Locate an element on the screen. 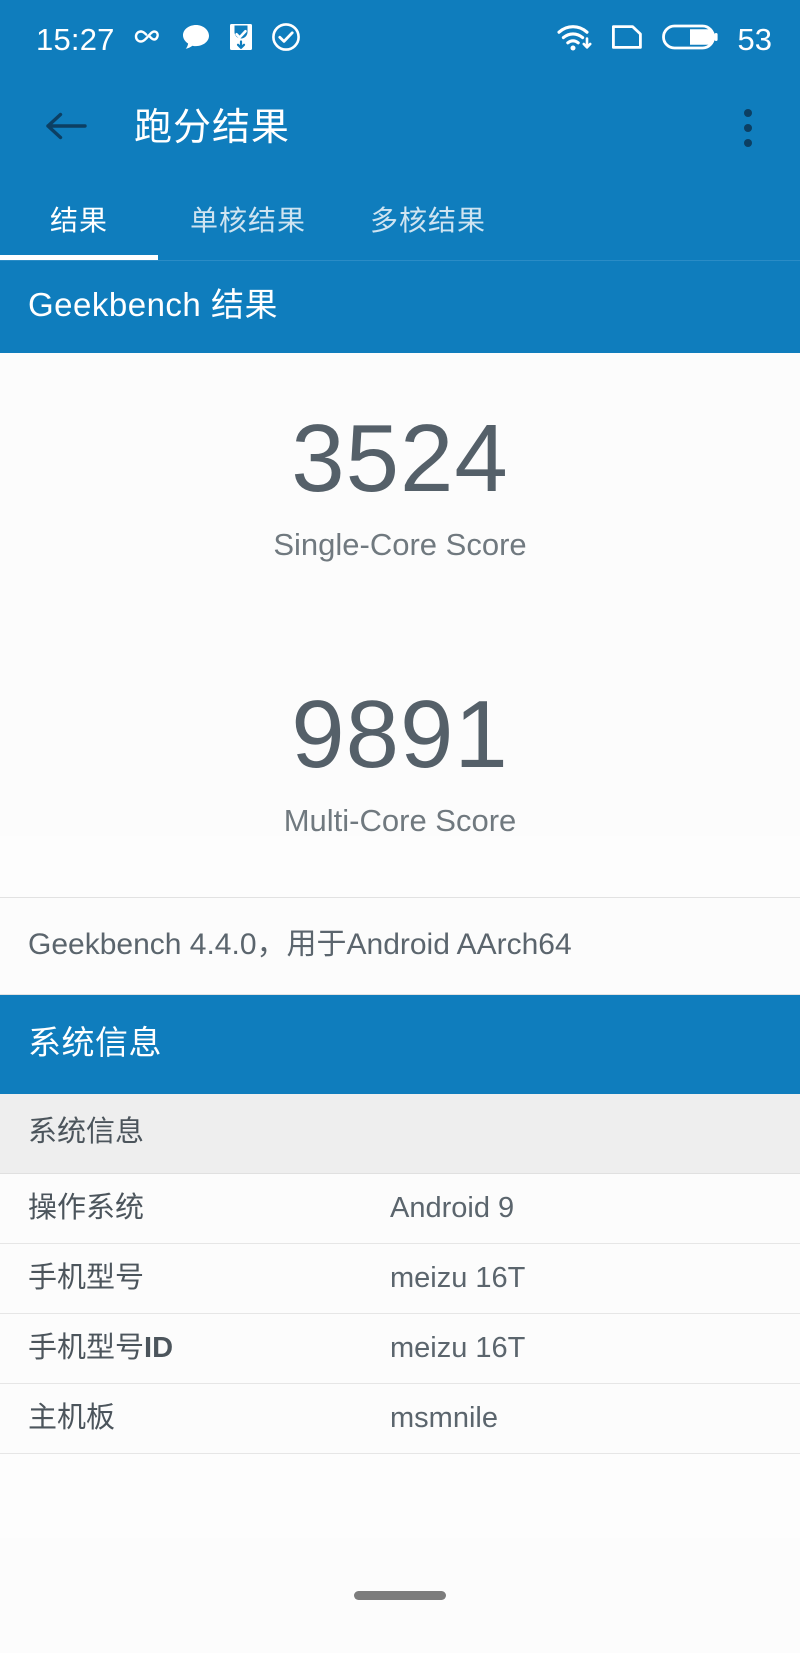  table-row: 主机板 msmnile is located at coordinates (400, 1418).